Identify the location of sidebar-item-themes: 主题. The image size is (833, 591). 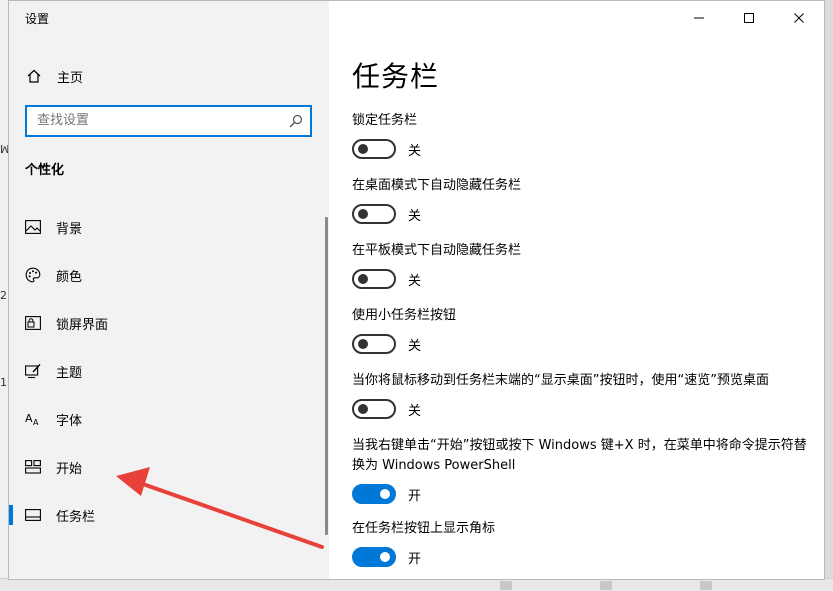
(169, 371).